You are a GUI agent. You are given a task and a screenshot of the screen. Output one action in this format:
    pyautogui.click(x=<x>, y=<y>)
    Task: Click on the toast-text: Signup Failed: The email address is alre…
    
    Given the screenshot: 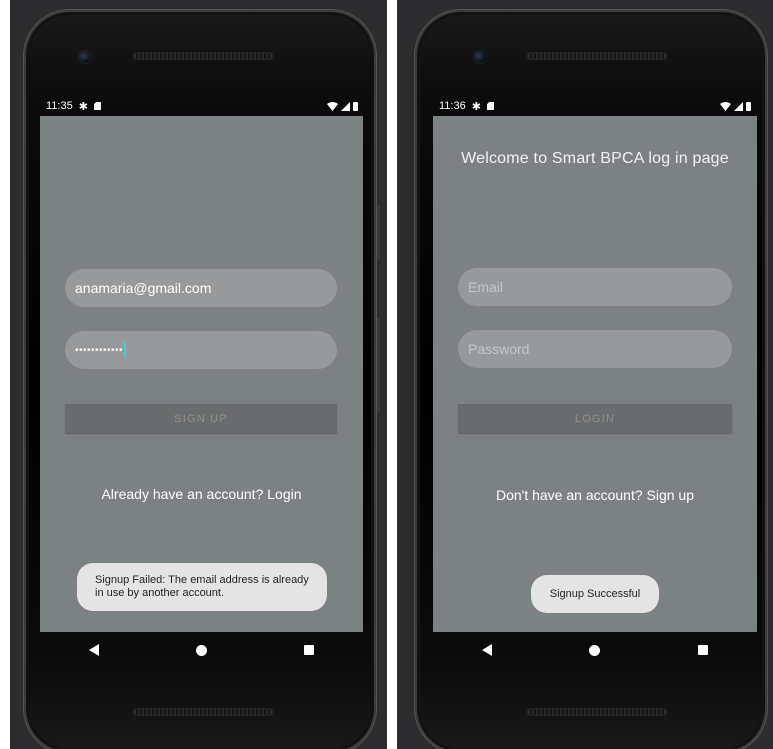 What is the action you would take?
    pyautogui.click(x=202, y=586)
    